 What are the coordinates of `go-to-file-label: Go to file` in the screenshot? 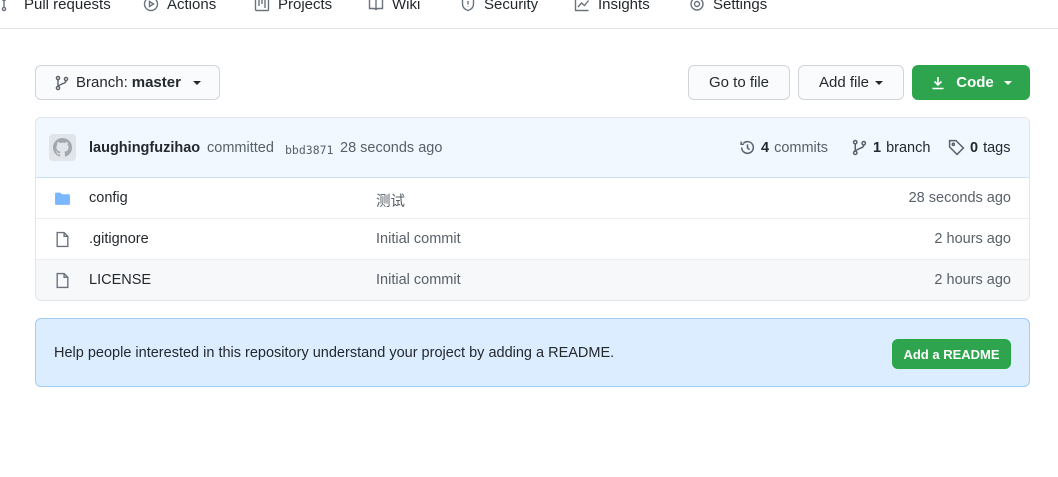 It's located at (739, 82).